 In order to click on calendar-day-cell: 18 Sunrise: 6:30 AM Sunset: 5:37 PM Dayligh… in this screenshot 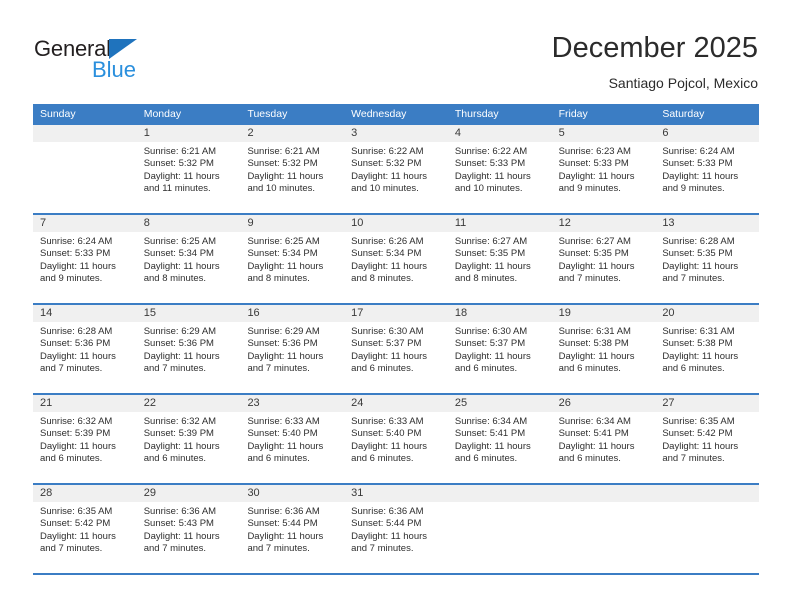, I will do `click(499, 349)`.